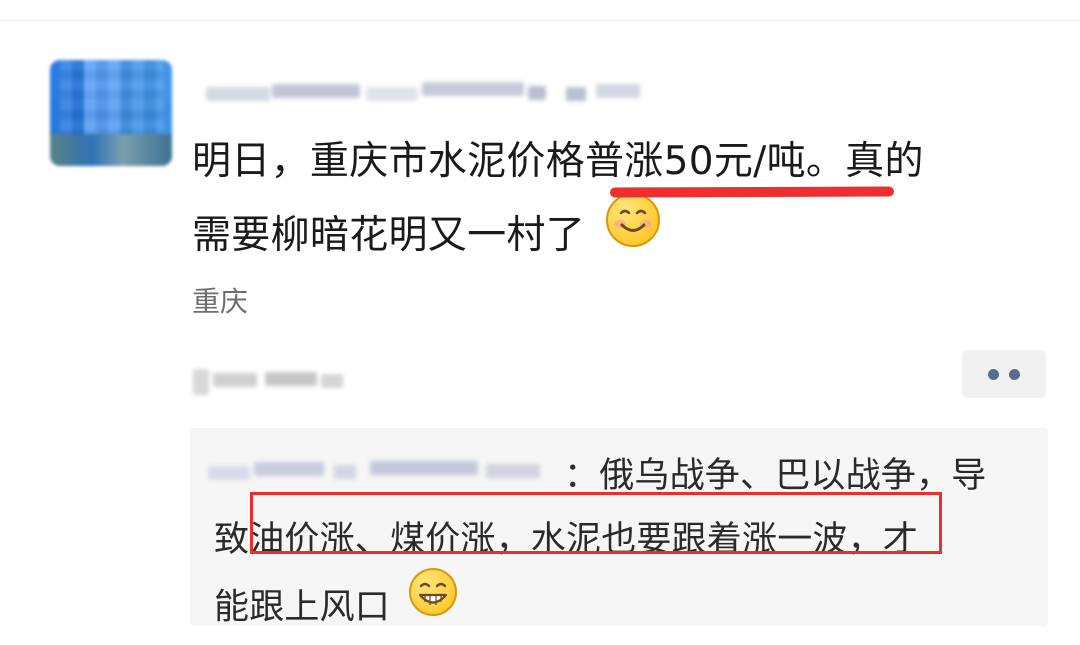 The image size is (1080, 645). Describe the element at coordinates (752, 192) in the screenshot. I see `highlight-underline` at that location.